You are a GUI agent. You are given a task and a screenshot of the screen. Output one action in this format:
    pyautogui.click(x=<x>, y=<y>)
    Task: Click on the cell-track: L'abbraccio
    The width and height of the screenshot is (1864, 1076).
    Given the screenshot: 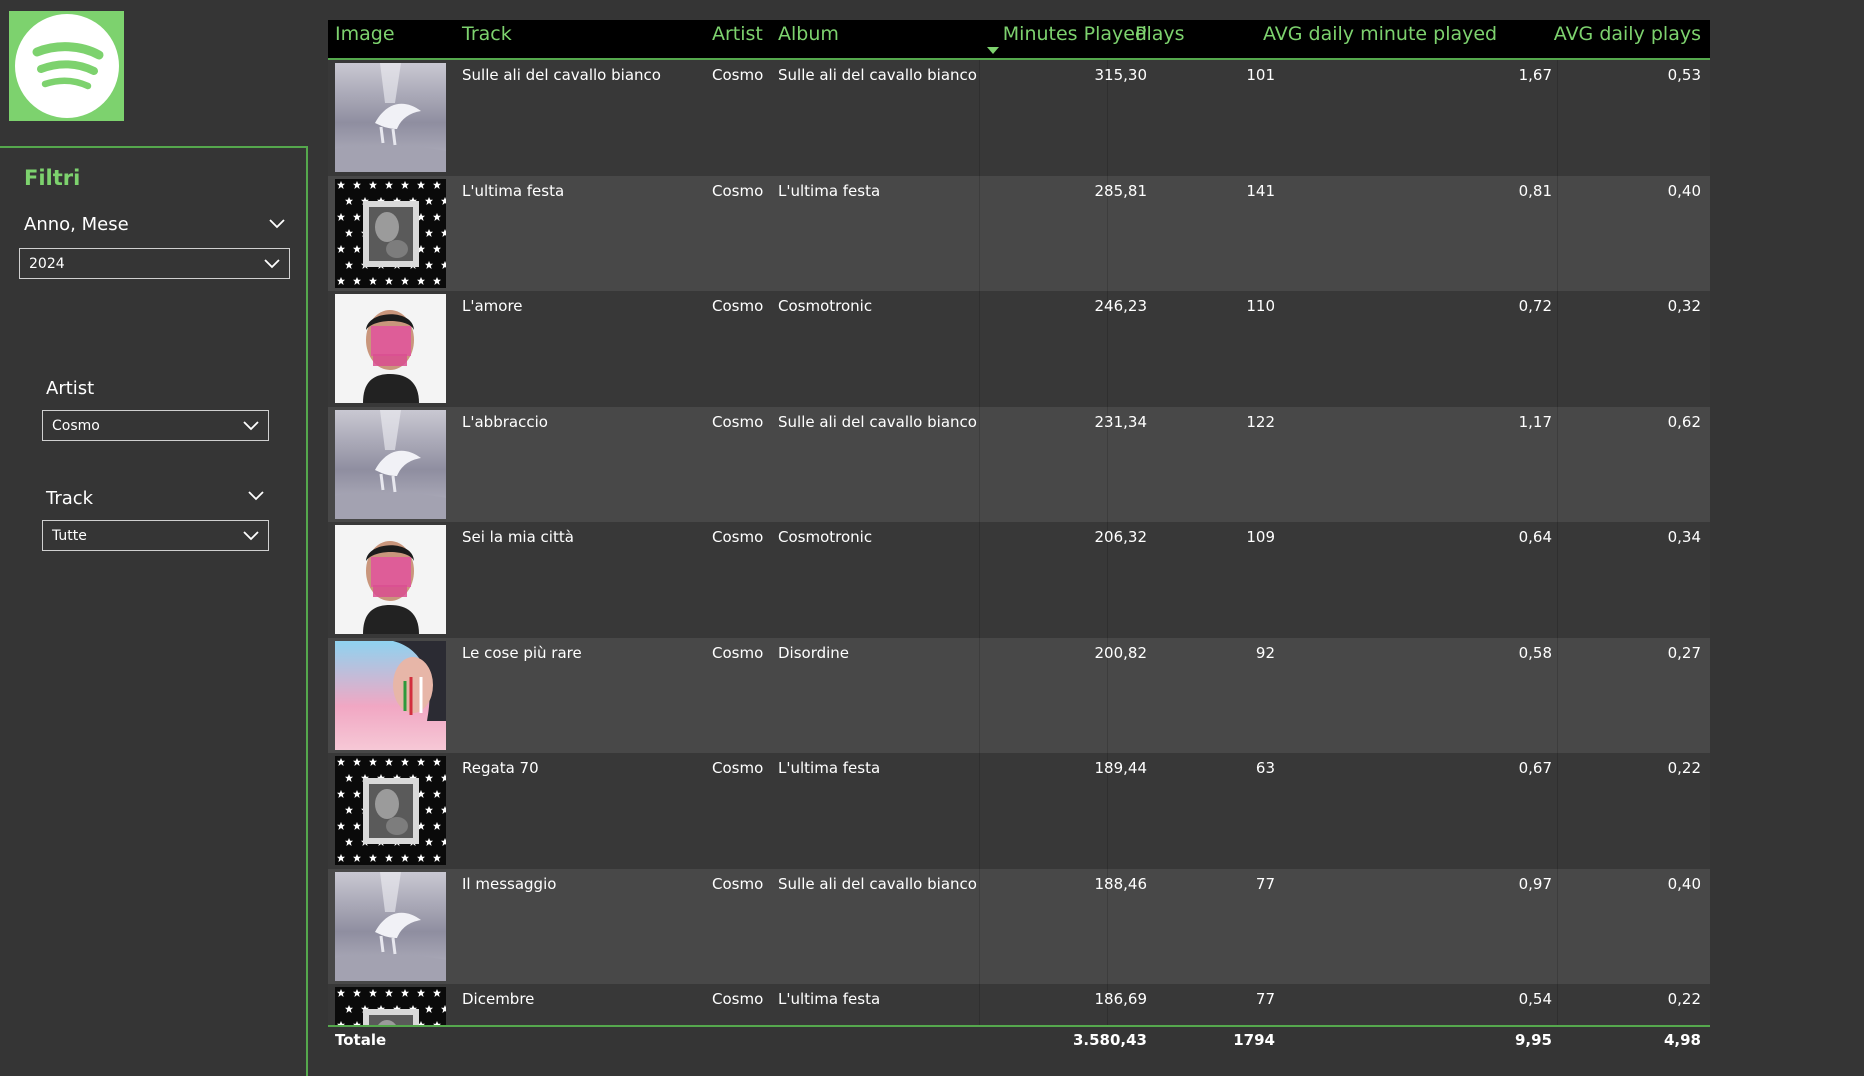 What is the action you would take?
    pyautogui.click(x=505, y=421)
    